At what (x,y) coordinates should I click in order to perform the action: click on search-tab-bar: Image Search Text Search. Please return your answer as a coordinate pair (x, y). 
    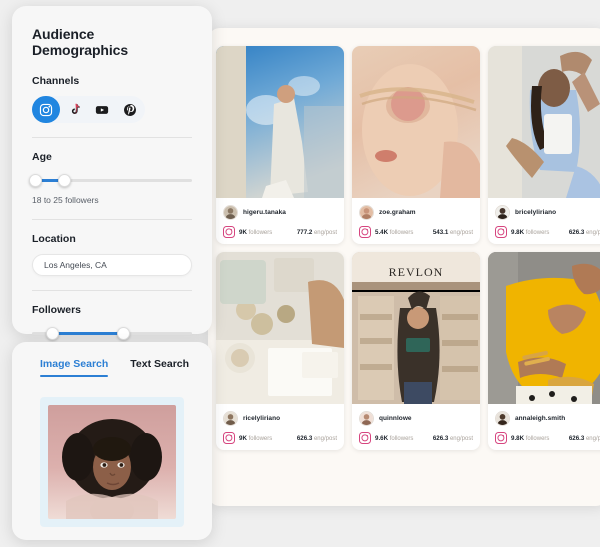
    Looking at the image, I should click on (112, 367).